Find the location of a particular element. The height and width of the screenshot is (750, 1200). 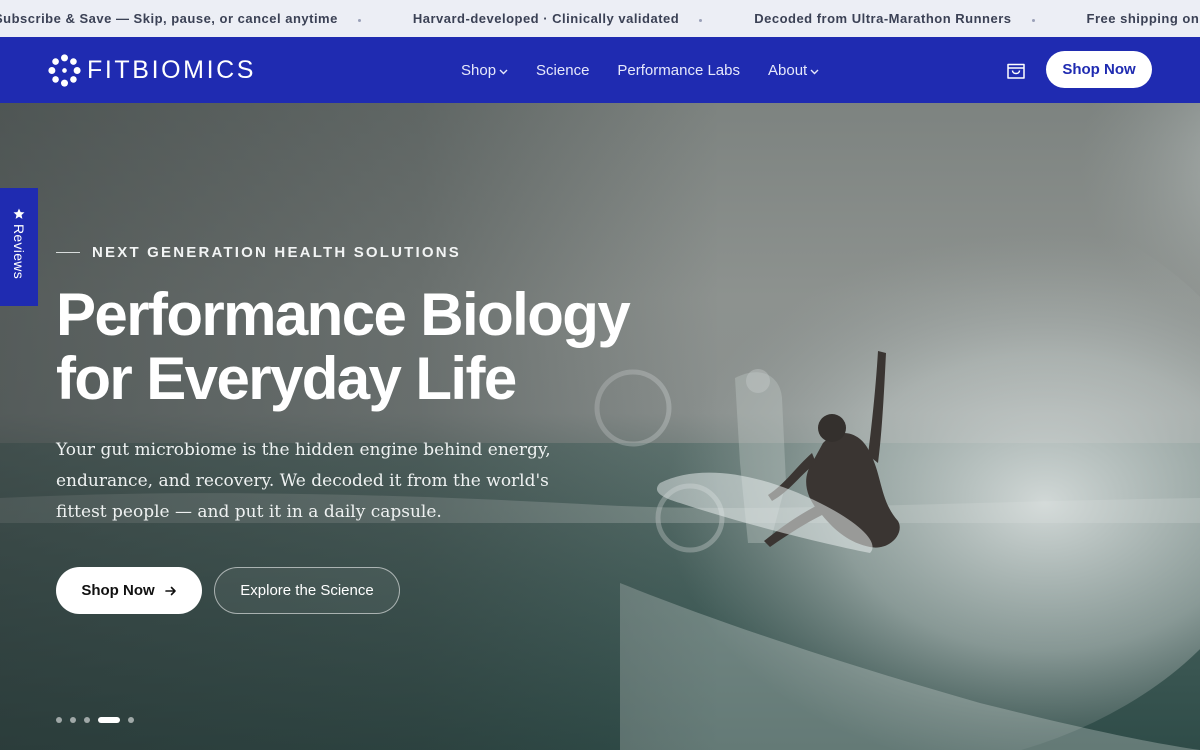

announcement-item: Free shipping on every order is located at coordinates (1143, 18).